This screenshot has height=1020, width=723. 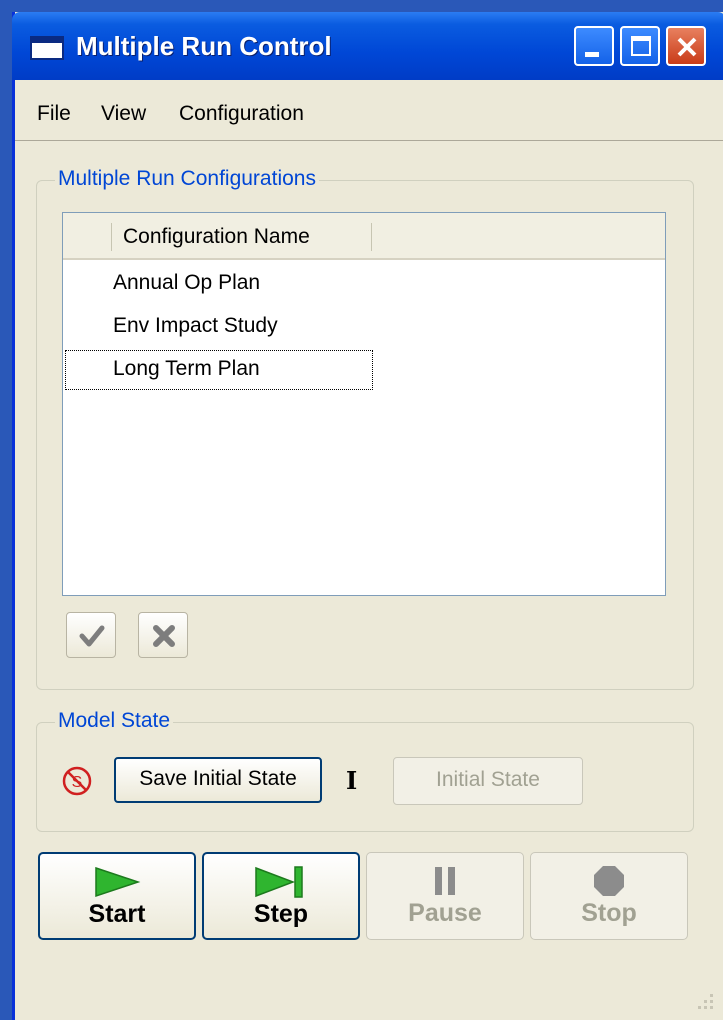 I want to click on step-label: Step, so click(x=281, y=914).